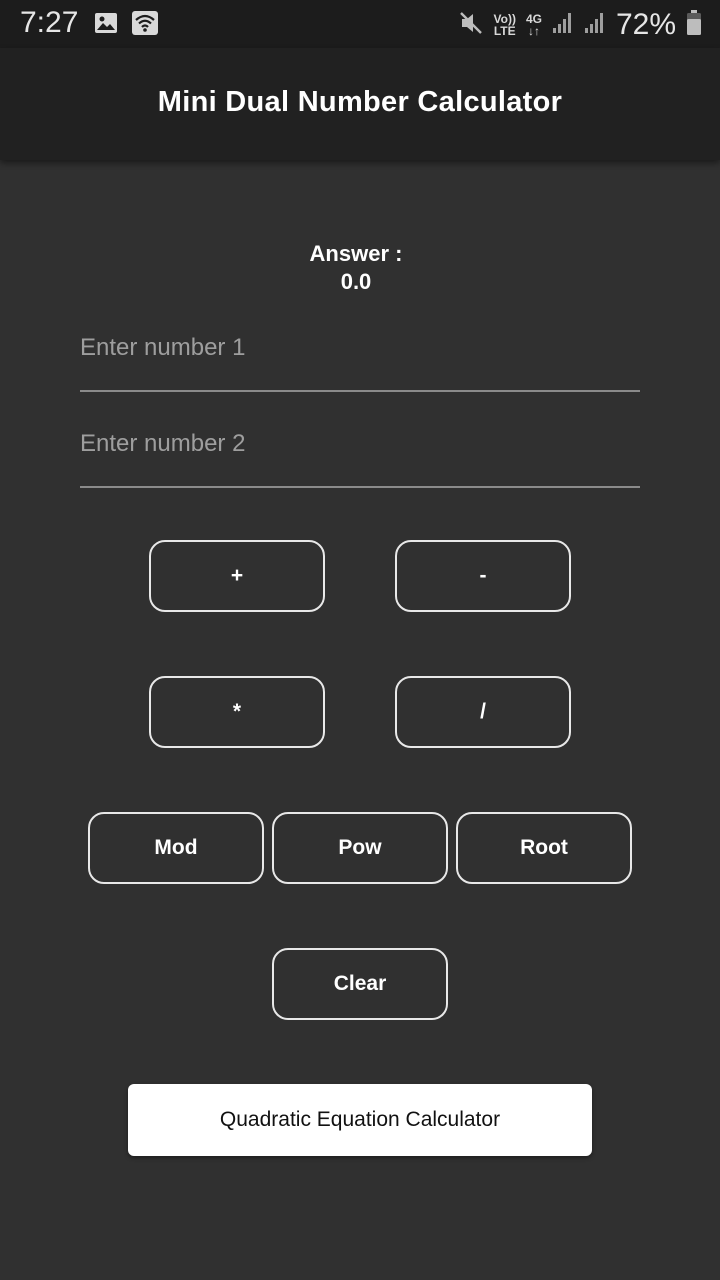 This screenshot has width=720, height=1280. What do you see at coordinates (483, 576) in the screenshot?
I see `subtract-button: -` at bounding box center [483, 576].